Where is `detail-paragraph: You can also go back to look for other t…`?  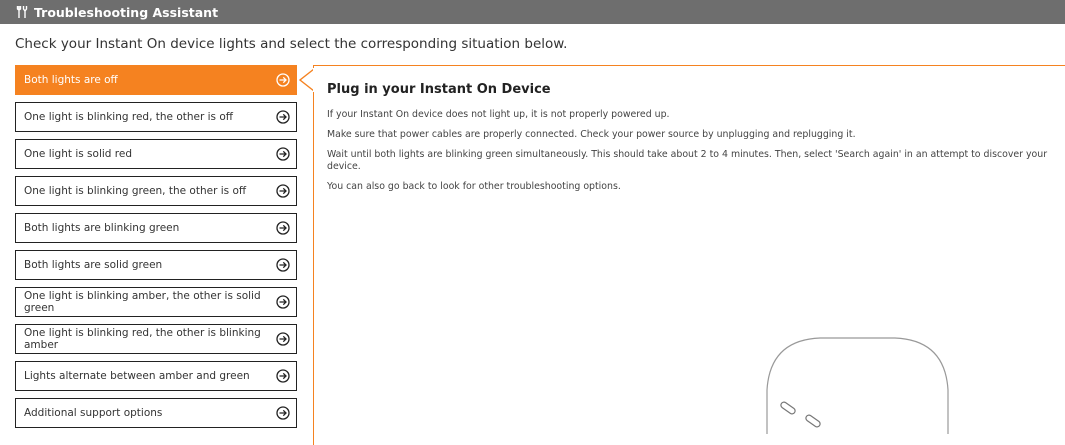 detail-paragraph: You can also go back to look for other t… is located at coordinates (474, 186).